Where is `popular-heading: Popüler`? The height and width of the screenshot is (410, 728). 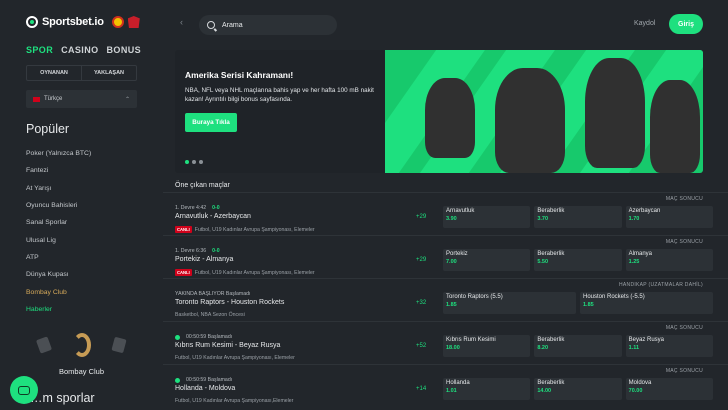 popular-heading: Popüler is located at coordinates (48, 129).